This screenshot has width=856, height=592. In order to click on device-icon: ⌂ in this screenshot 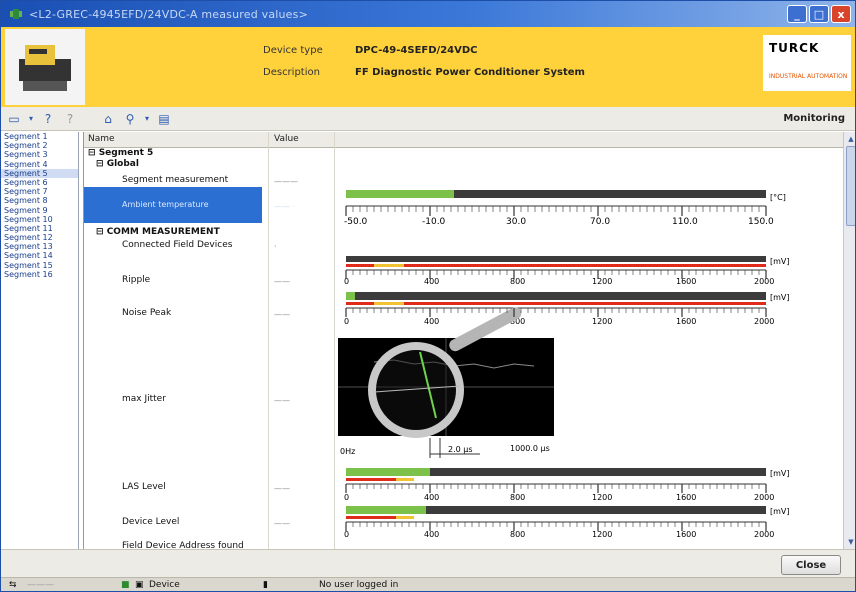, I will do `click(108, 119)`.